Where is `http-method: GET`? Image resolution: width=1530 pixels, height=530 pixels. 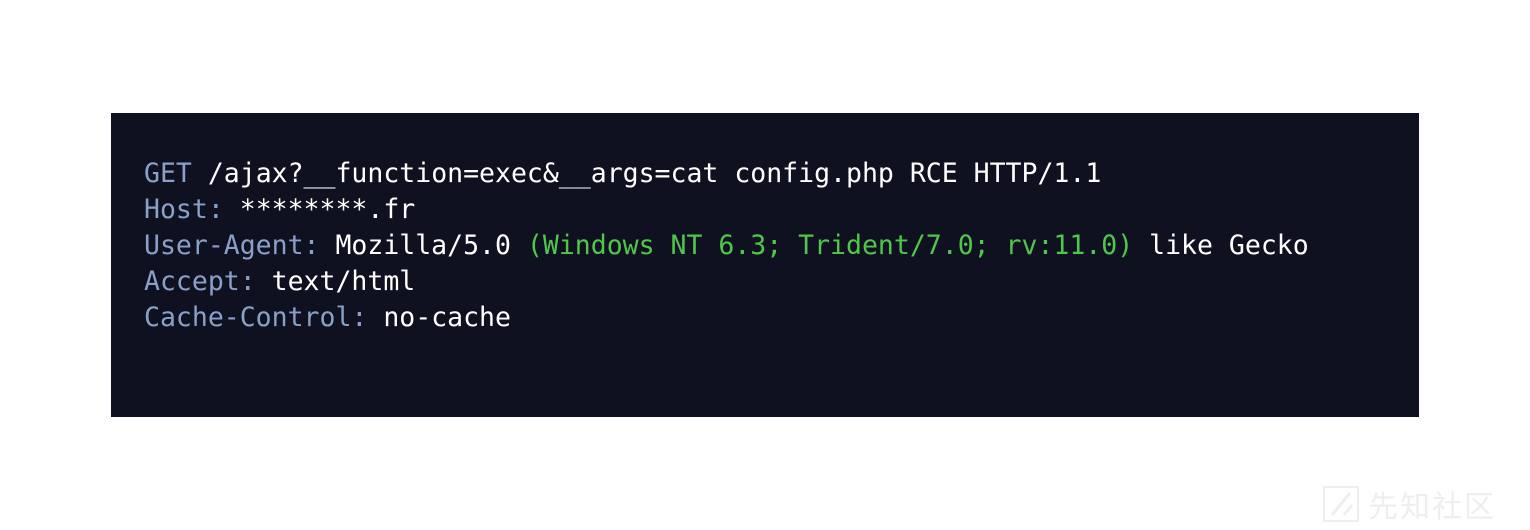 http-method: GET is located at coordinates (168, 173).